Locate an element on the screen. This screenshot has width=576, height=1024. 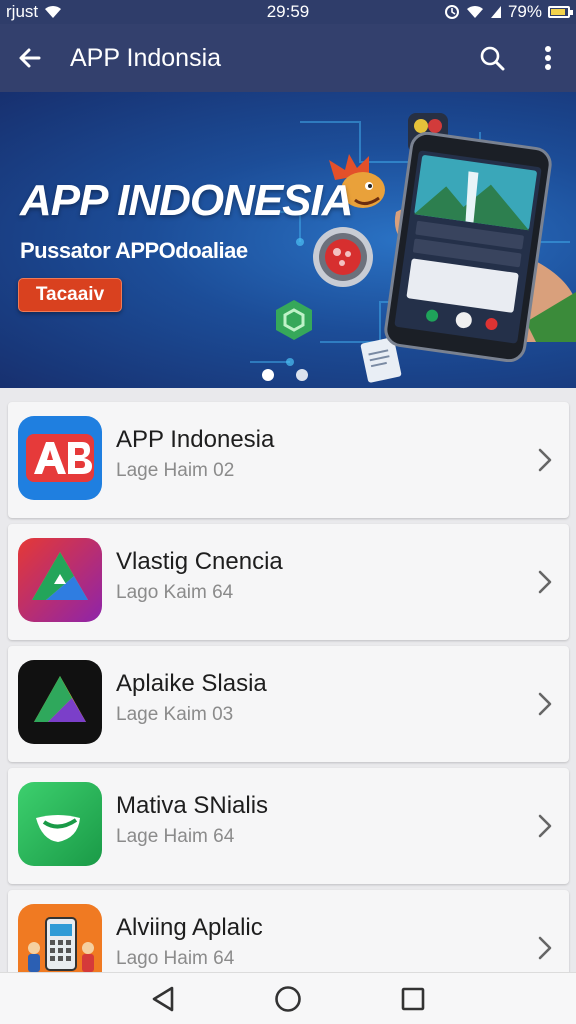
app-name: Vlastig Cnencia is located at coordinates (199, 561).